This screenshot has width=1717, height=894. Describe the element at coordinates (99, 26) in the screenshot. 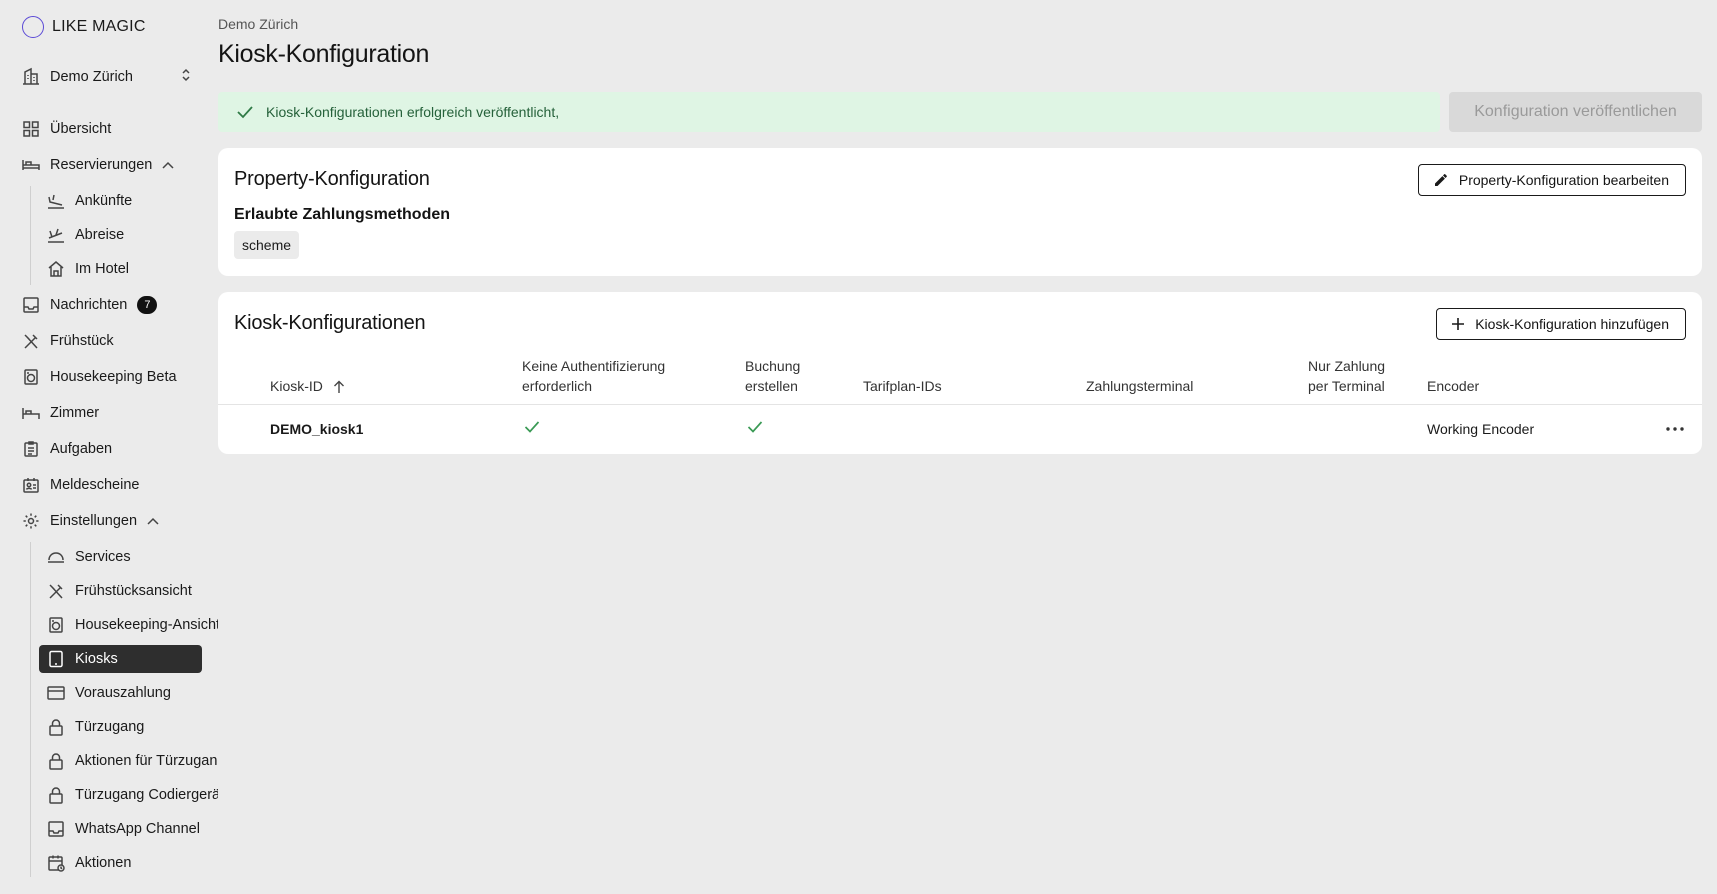

I see `brand-name: LIKE MAGIC` at that location.